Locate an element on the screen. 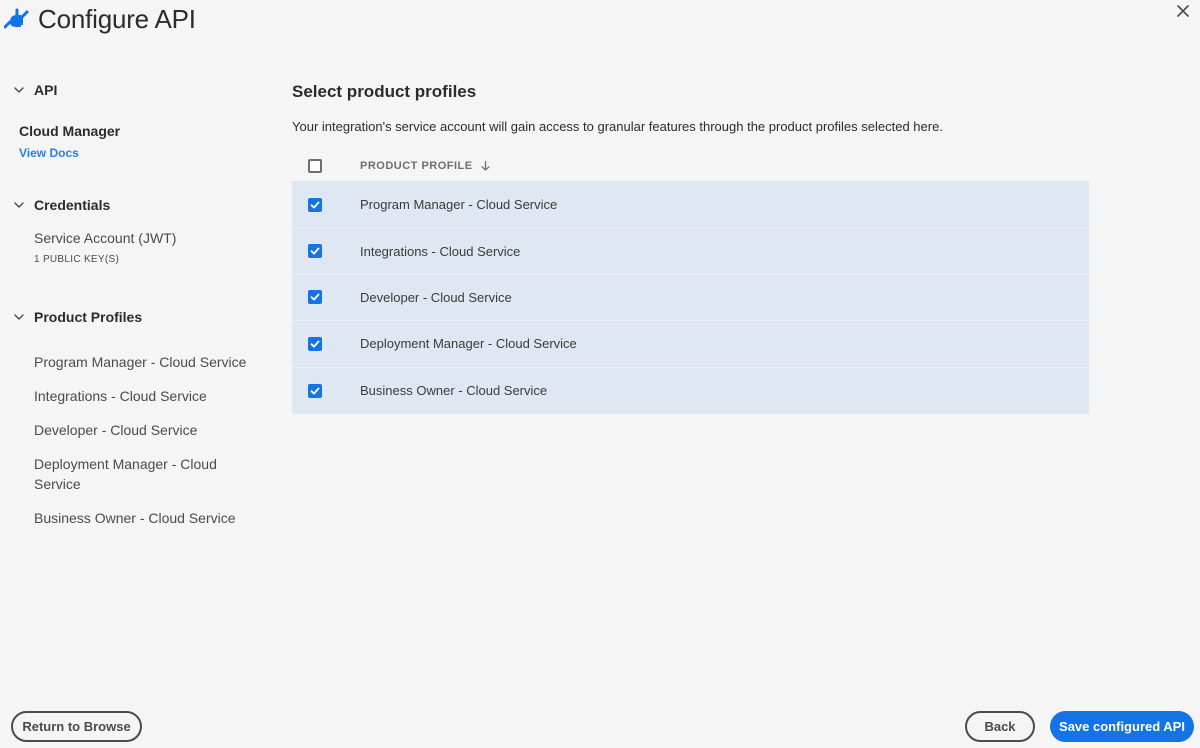 The height and width of the screenshot is (748, 1200). api-name: Cloud Manager is located at coordinates (70, 131).